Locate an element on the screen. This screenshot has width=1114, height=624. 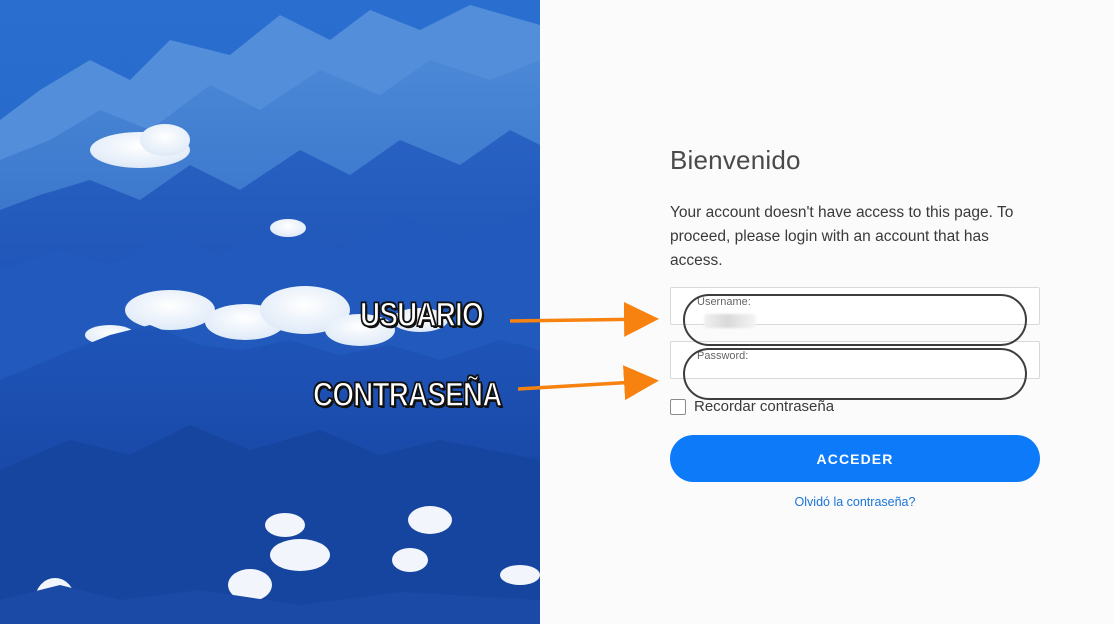
password-callout-label: CONTRASEÑA is located at coordinates (407, 395).